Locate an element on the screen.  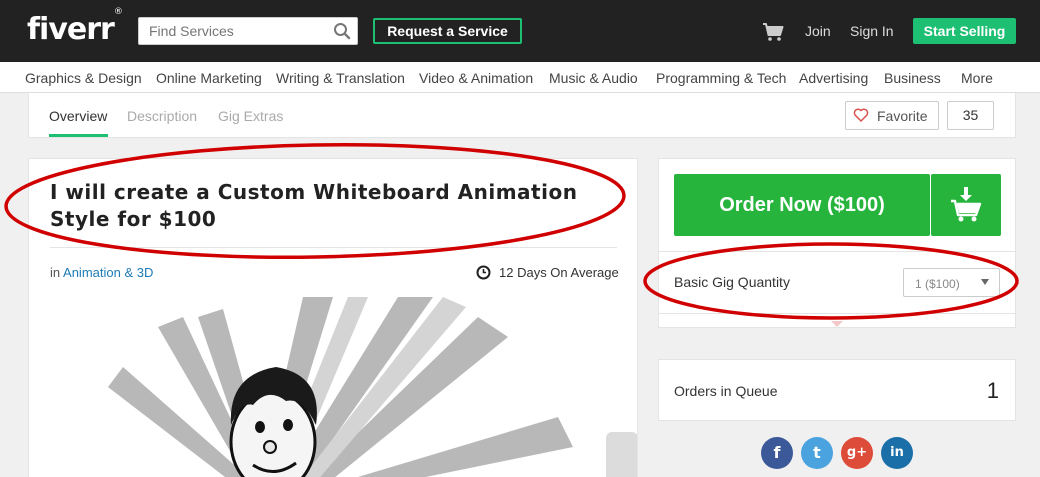
twitter-share-icon: t is located at coordinates (817, 453).